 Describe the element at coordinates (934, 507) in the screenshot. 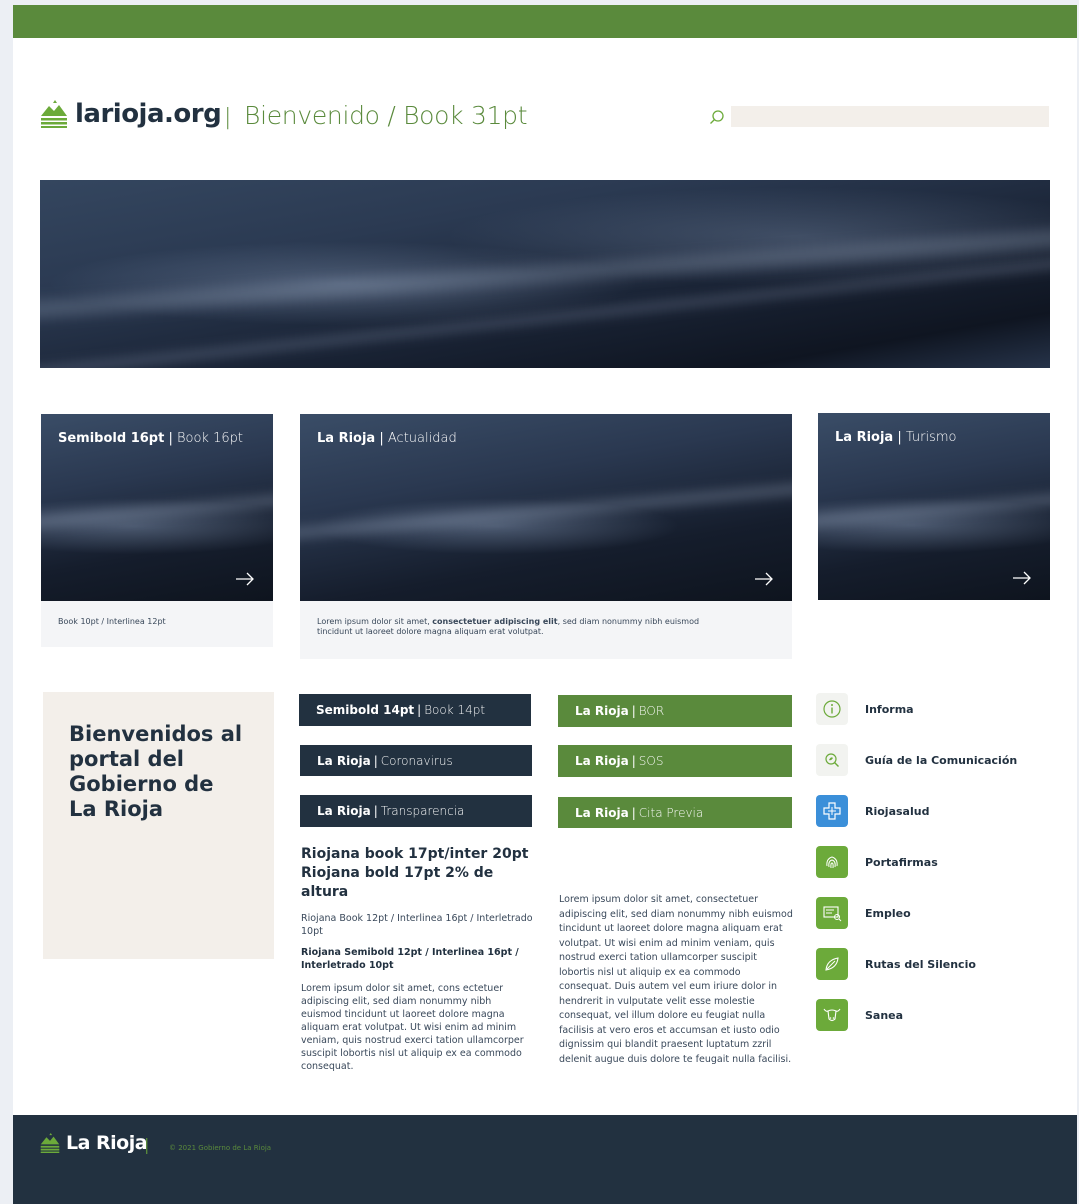

I see `card-turismo: La Rioja | Turismo` at that location.